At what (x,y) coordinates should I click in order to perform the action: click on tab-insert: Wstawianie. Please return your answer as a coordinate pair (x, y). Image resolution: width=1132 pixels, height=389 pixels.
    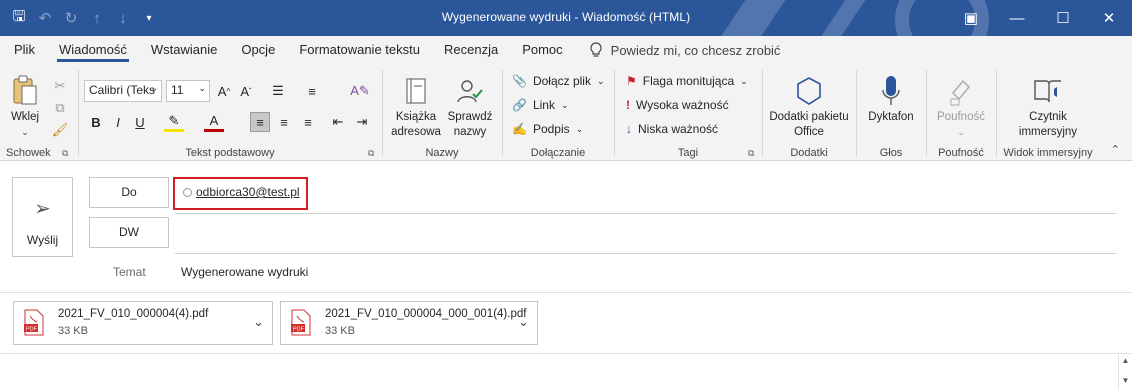
    Looking at the image, I should click on (184, 50).